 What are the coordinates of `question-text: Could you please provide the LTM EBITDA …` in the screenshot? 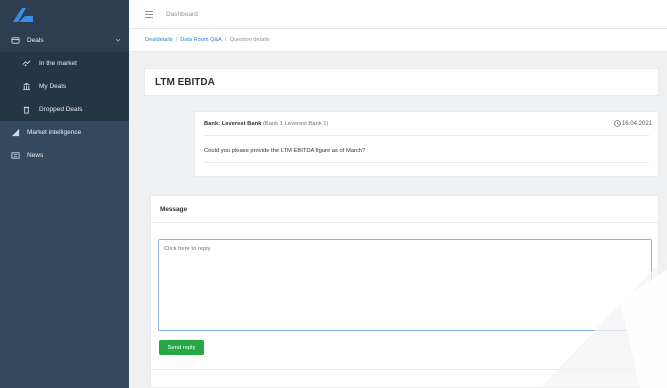 It's located at (285, 151).